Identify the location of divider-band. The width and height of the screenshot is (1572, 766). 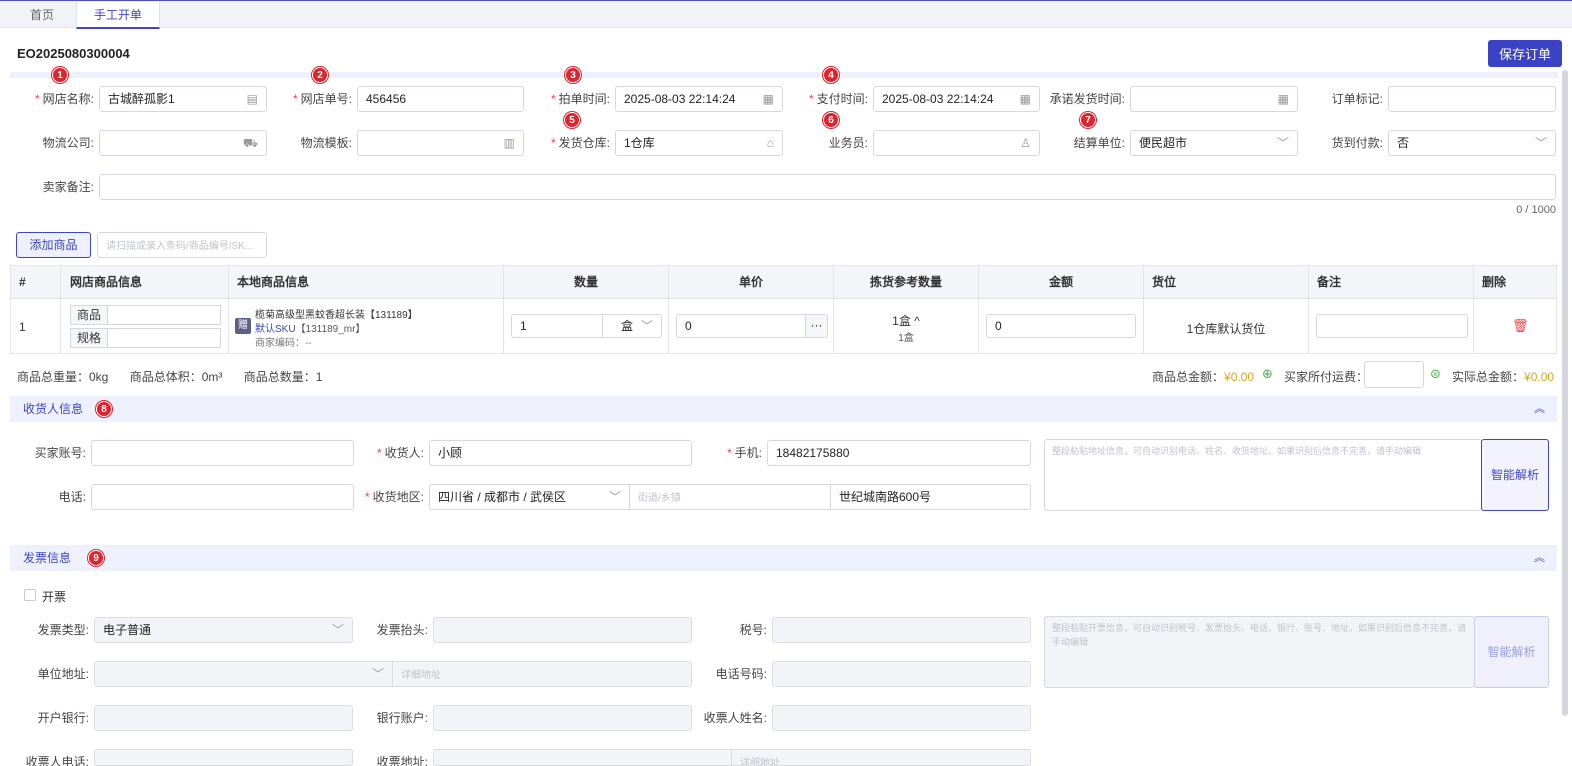
(784, 75).